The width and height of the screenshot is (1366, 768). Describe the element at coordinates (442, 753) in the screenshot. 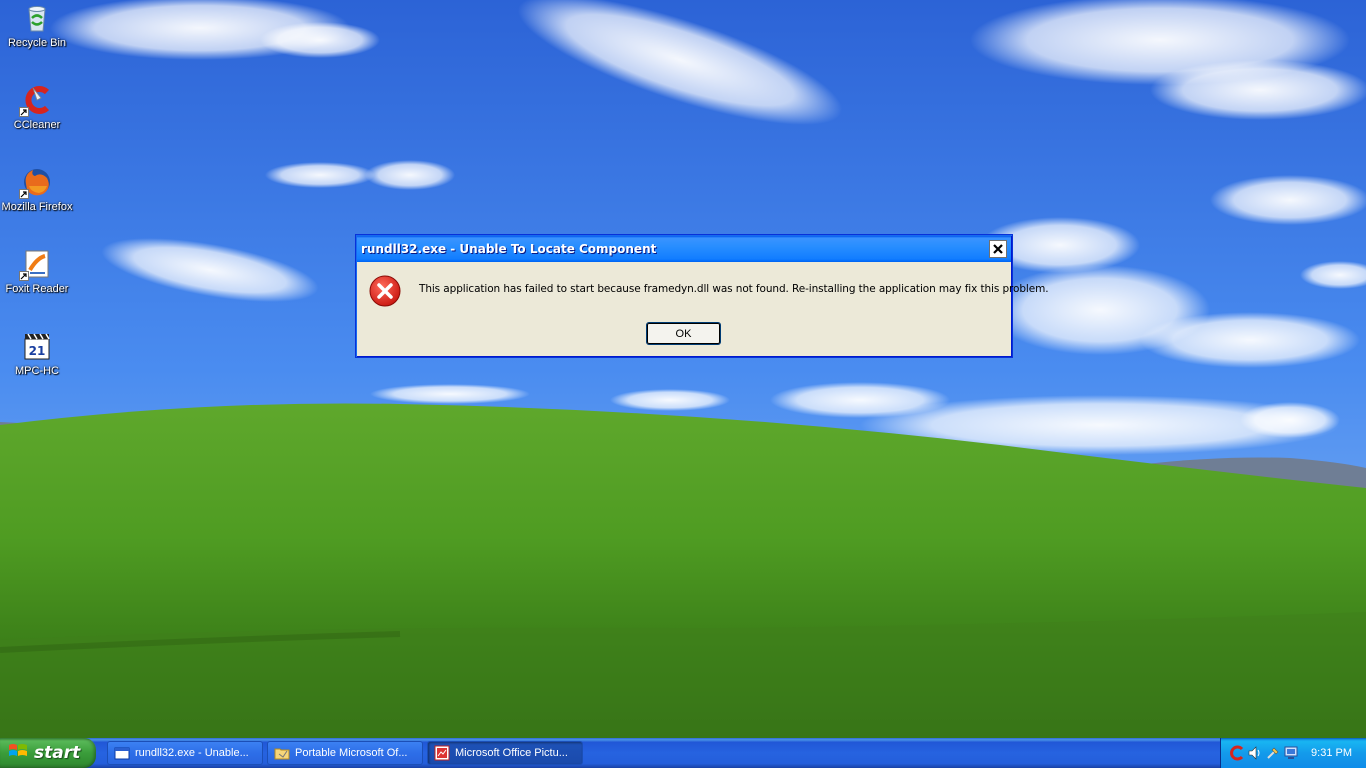

I see `office-picture-icon` at that location.